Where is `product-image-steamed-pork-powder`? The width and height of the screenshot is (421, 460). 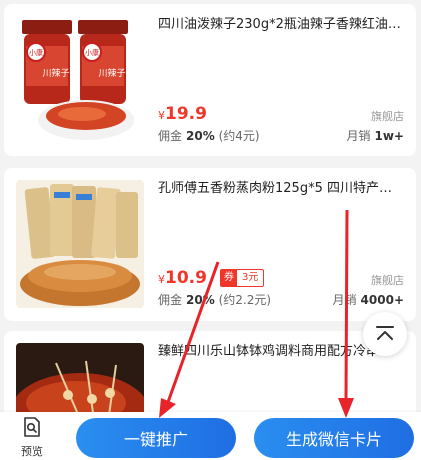 product-image-steamed-pork-powder is located at coordinates (80, 244).